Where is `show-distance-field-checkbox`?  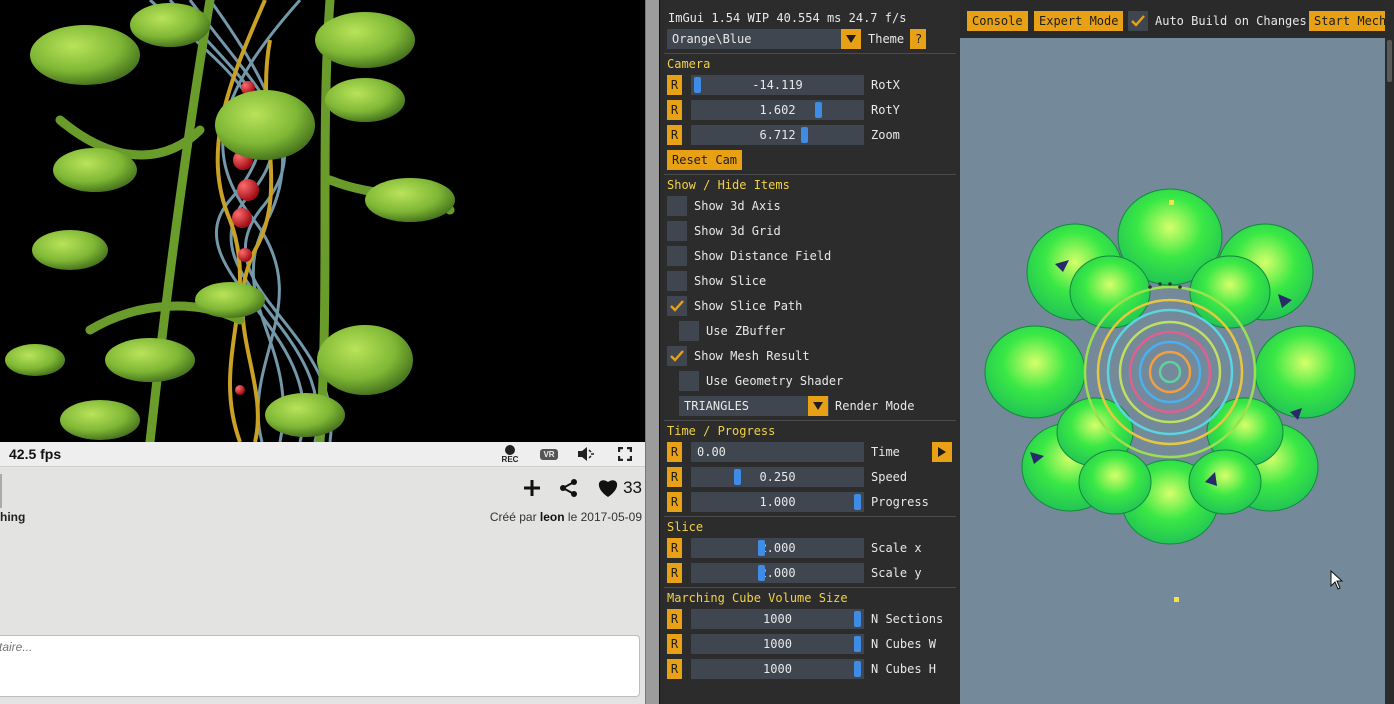
show-distance-field-checkbox is located at coordinates (677, 256).